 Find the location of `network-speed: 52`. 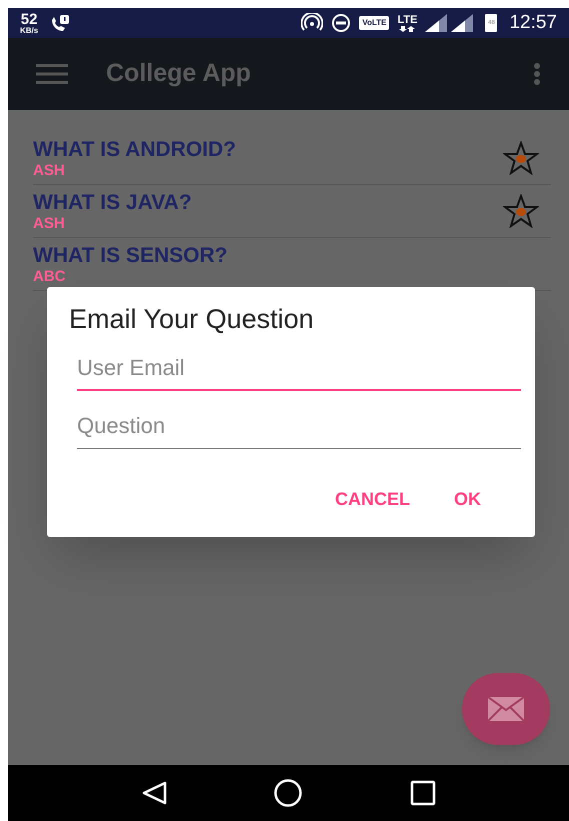

network-speed: 52 is located at coordinates (29, 19).